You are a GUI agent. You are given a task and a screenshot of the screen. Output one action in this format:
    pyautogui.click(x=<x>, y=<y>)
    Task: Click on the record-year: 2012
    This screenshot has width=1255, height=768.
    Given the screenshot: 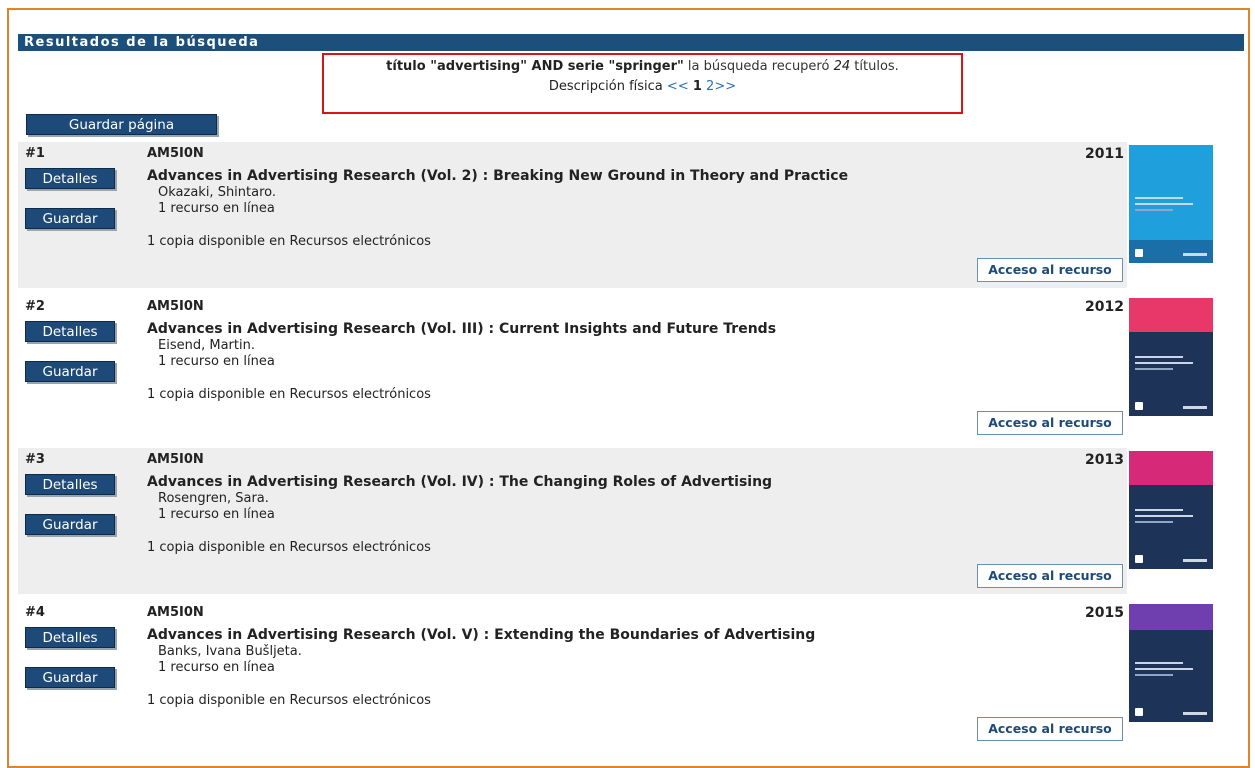 What is the action you would take?
    pyautogui.click(x=1104, y=307)
    